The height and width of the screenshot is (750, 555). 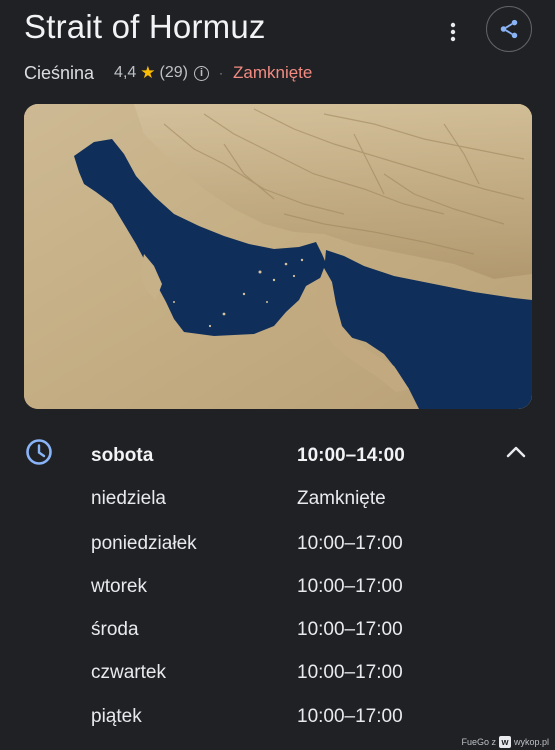 What do you see at coordinates (341, 498) in the screenshot?
I see `hours-time: Zamknięte` at bounding box center [341, 498].